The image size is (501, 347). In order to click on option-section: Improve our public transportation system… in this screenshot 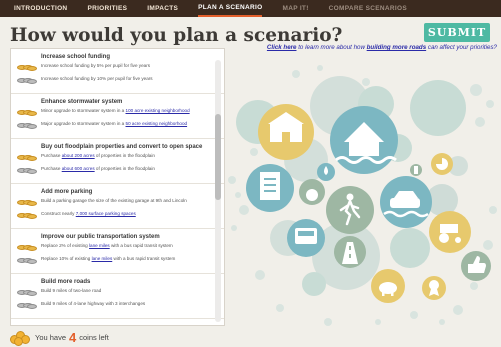, I will do `click(117, 251)`.